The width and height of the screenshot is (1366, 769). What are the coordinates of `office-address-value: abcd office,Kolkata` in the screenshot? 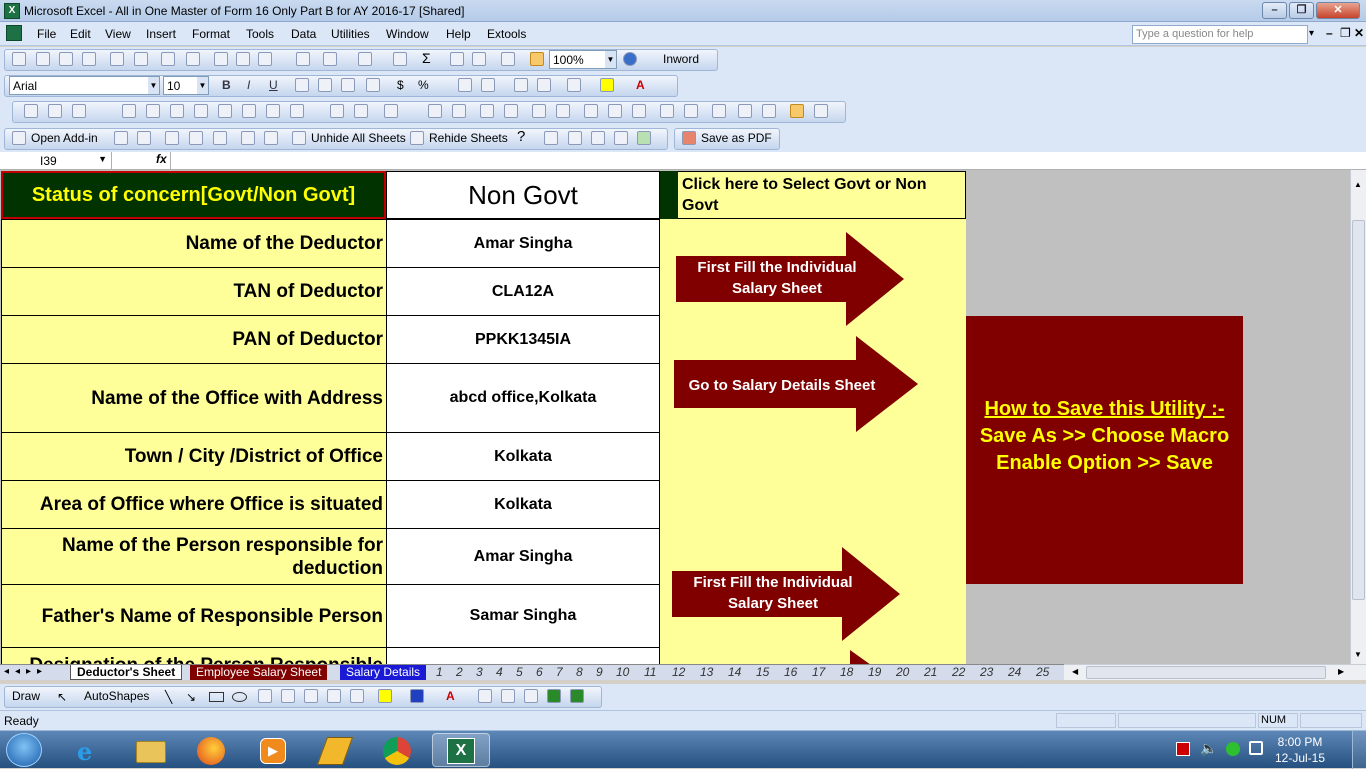 It's located at (523, 398).